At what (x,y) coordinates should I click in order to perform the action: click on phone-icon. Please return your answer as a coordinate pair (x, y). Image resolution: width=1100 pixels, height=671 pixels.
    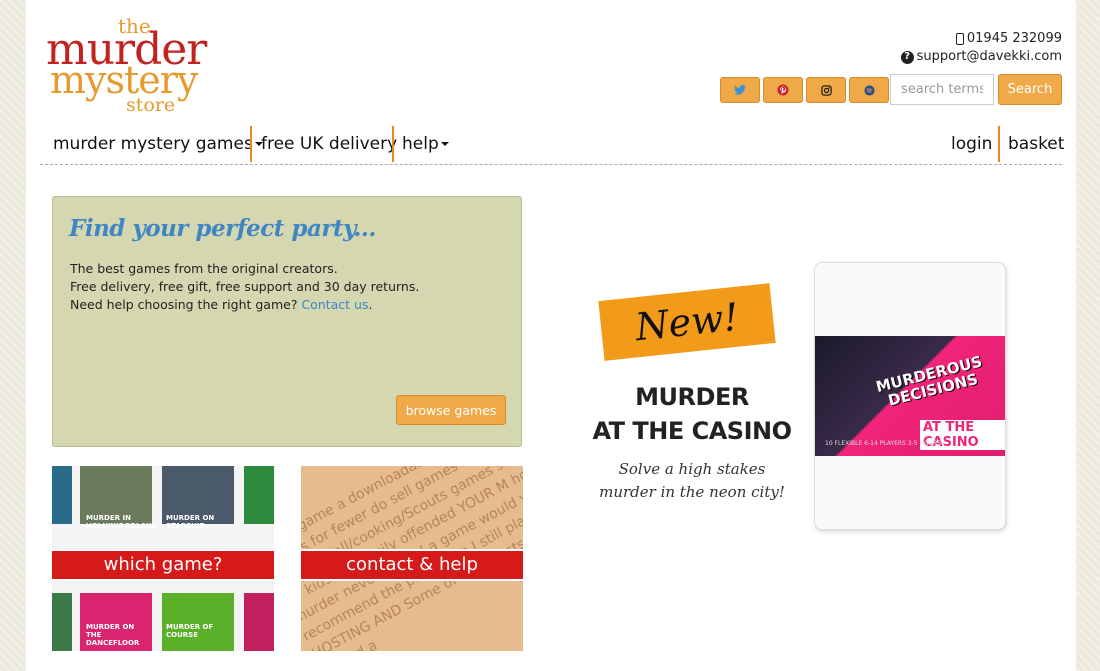
    Looking at the image, I should click on (959, 39).